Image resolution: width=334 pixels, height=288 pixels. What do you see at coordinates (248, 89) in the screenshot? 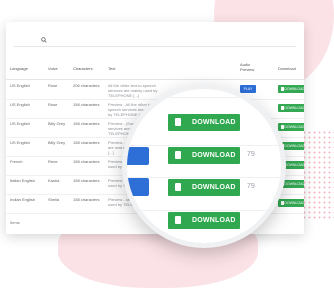
I see `play-button: PLAY` at bounding box center [248, 89].